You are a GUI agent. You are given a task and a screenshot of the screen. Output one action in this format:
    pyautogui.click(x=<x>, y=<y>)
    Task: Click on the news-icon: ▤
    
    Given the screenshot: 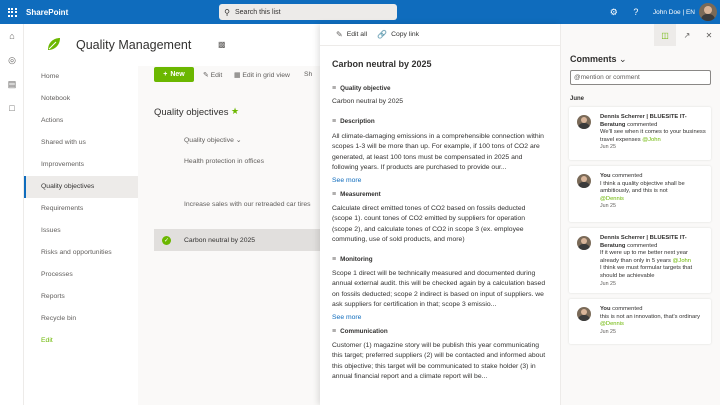 What is the action you would take?
    pyautogui.click(x=12, y=84)
    